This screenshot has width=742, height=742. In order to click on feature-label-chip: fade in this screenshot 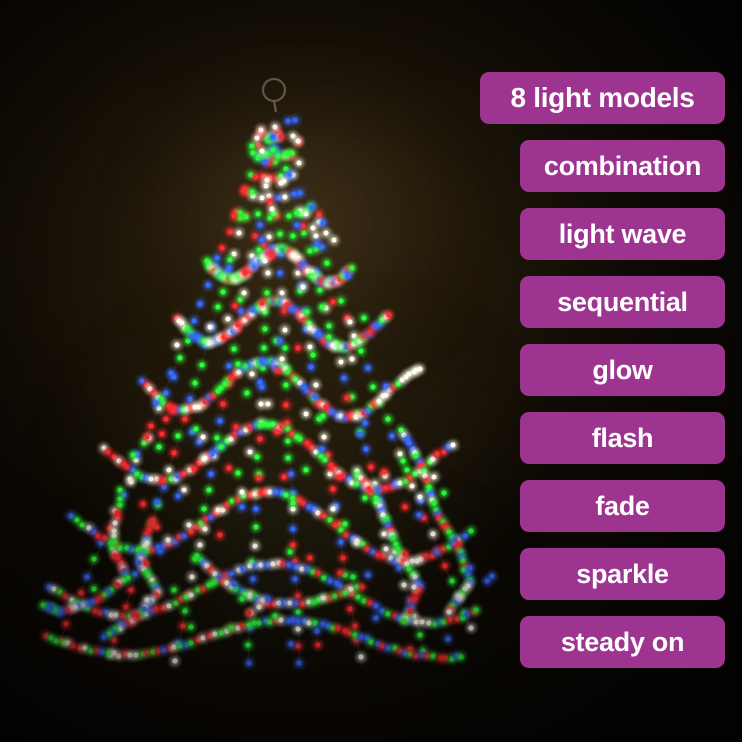, I will do `click(622, 506)`.